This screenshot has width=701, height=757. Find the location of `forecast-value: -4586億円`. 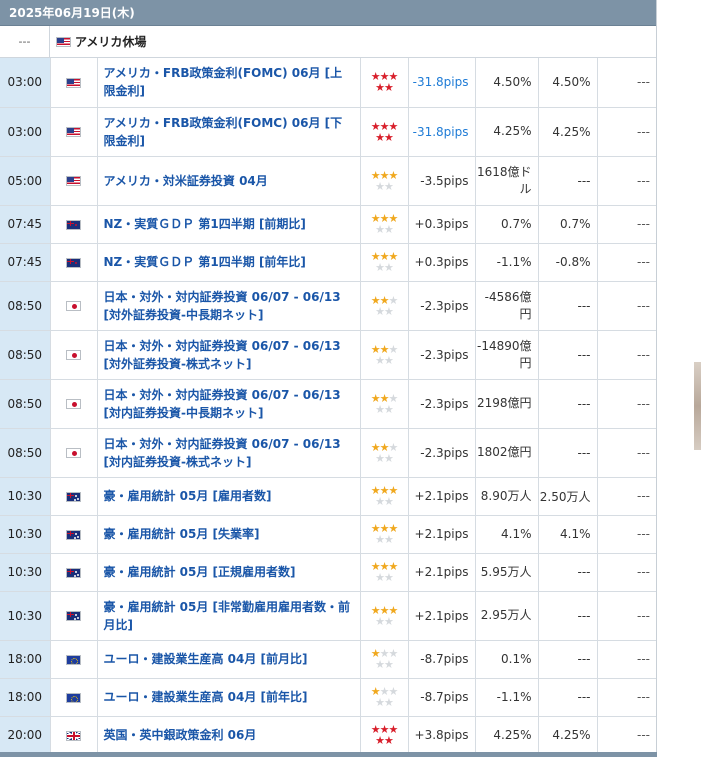

forecast-value: -4586億円 is located at coordinates (507, 306).